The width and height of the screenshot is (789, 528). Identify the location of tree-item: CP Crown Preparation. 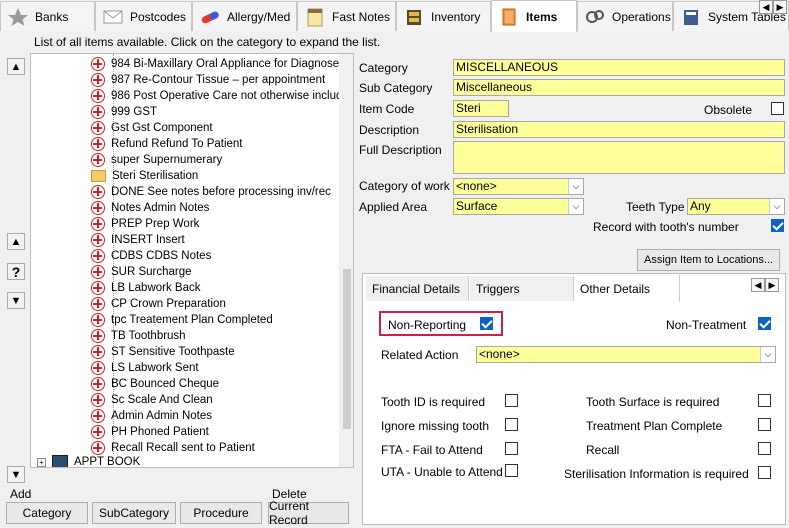
(158, 304).